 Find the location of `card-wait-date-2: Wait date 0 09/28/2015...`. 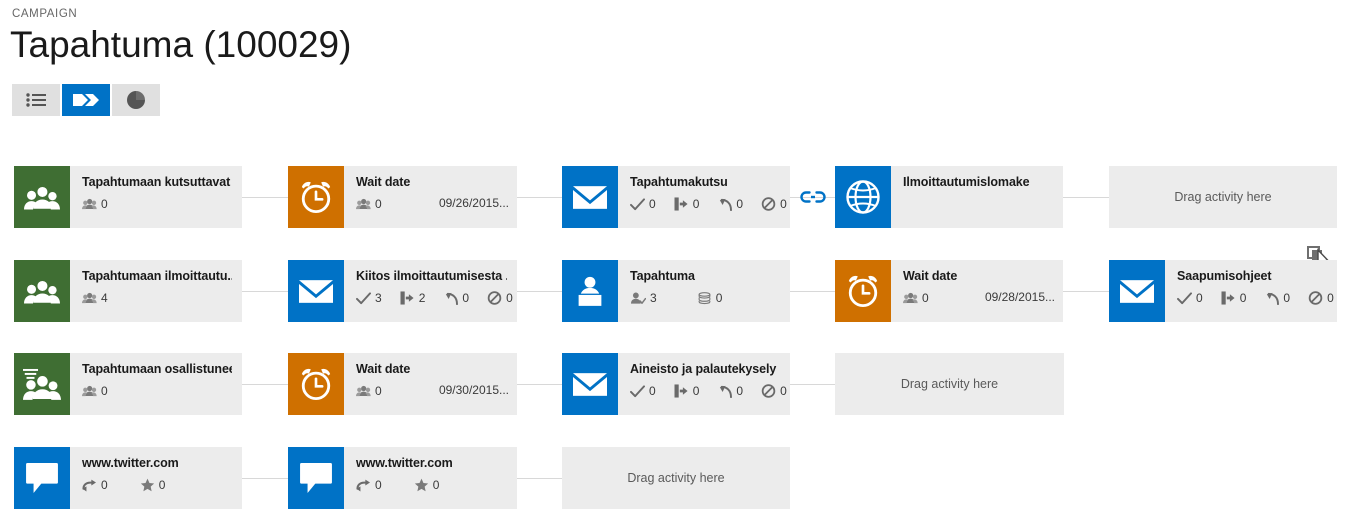

card-wait-date-2: Wait date 0 09/28/2015... is located at coordinates (949, 291).